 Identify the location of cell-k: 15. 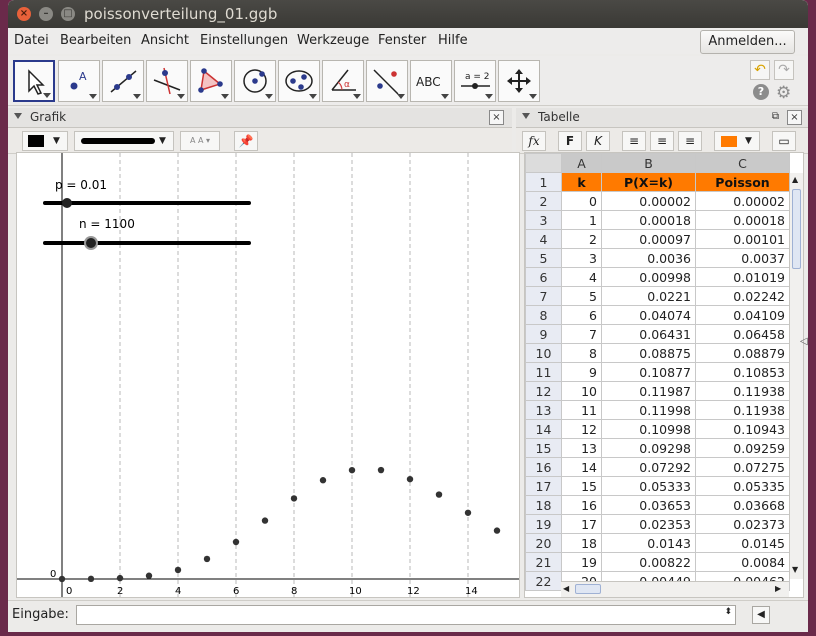
(581, 486).